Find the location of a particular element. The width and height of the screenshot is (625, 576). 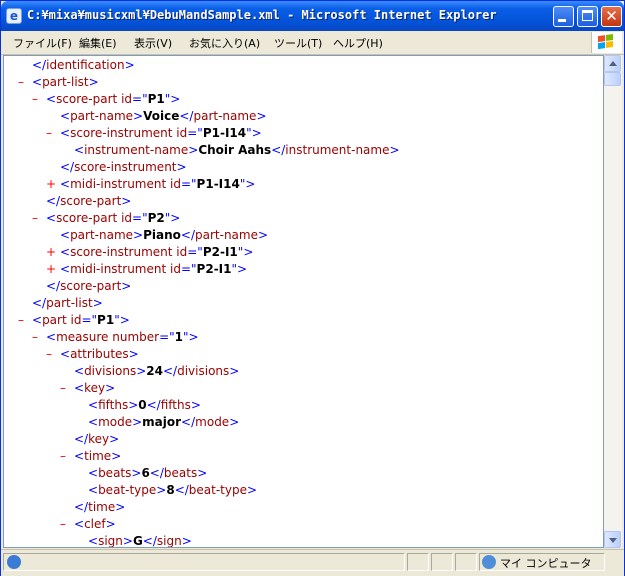

xml-line: </identification> is located at coordinates (76, 65).